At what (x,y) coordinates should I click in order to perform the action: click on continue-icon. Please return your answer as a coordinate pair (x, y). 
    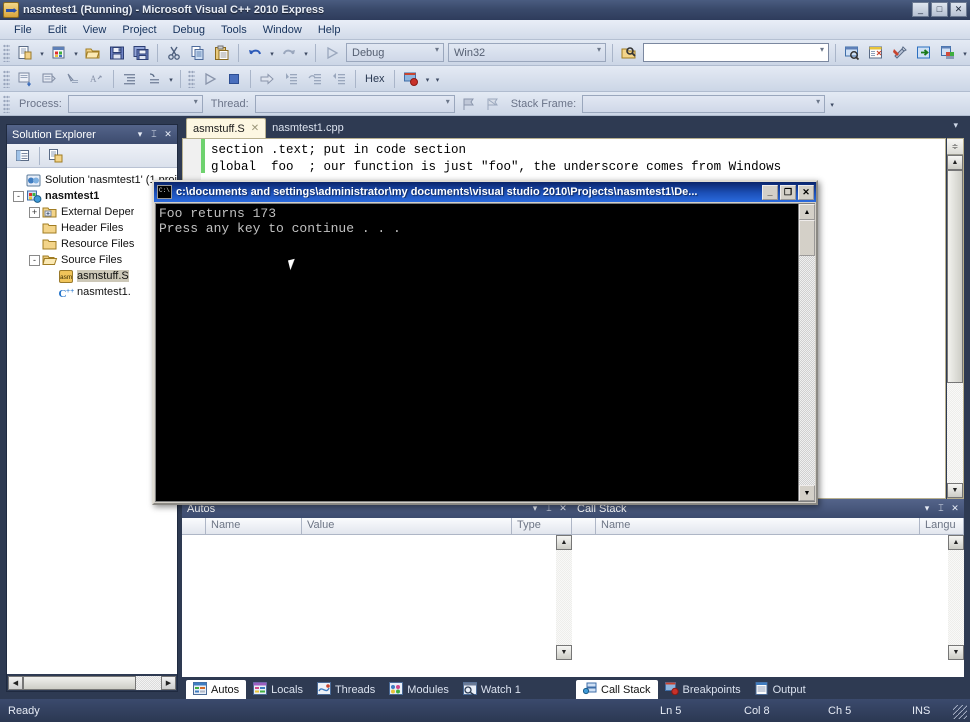
    Looking at the image, I should click on (210, 79).